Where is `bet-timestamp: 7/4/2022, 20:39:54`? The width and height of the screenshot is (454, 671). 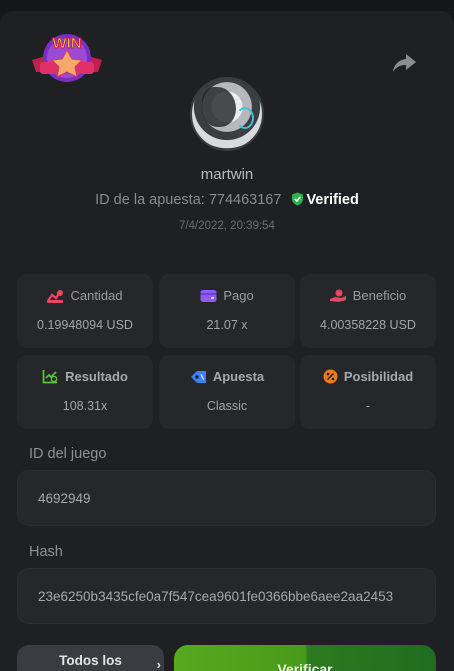
bet-timestamp: 7/4/2022, 20:39:54 is located at coordinates (227, 226).